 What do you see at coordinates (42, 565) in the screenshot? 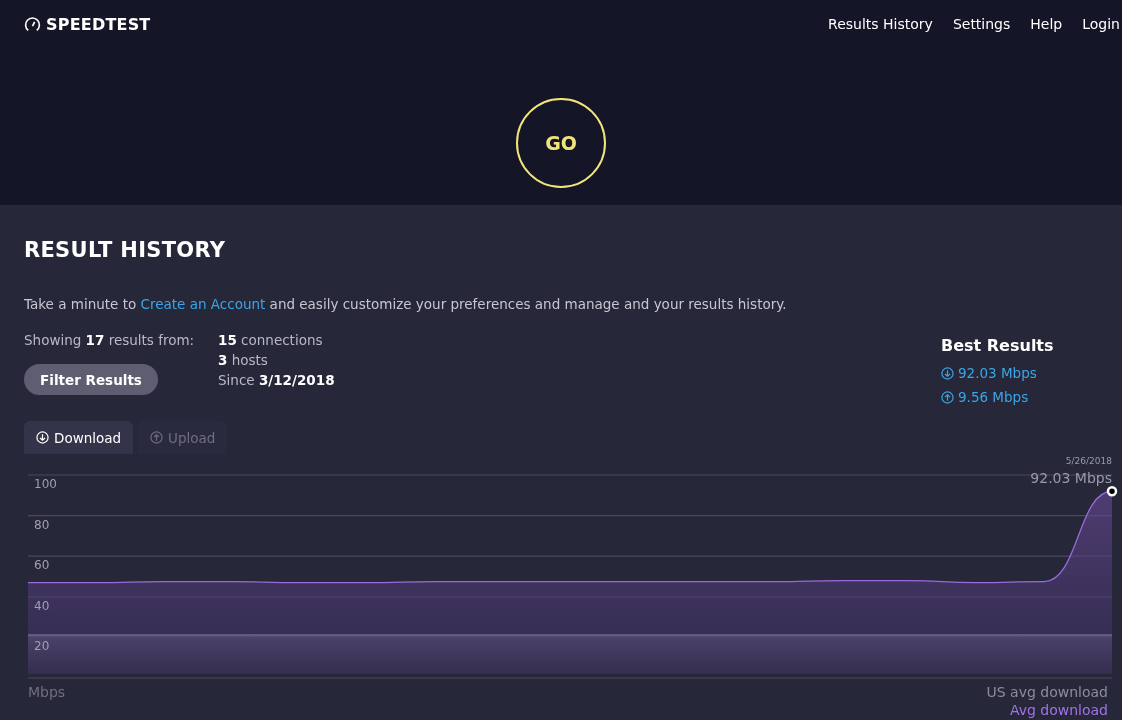
I see `y-tick-label: 60` at bounding box center [42, 565].